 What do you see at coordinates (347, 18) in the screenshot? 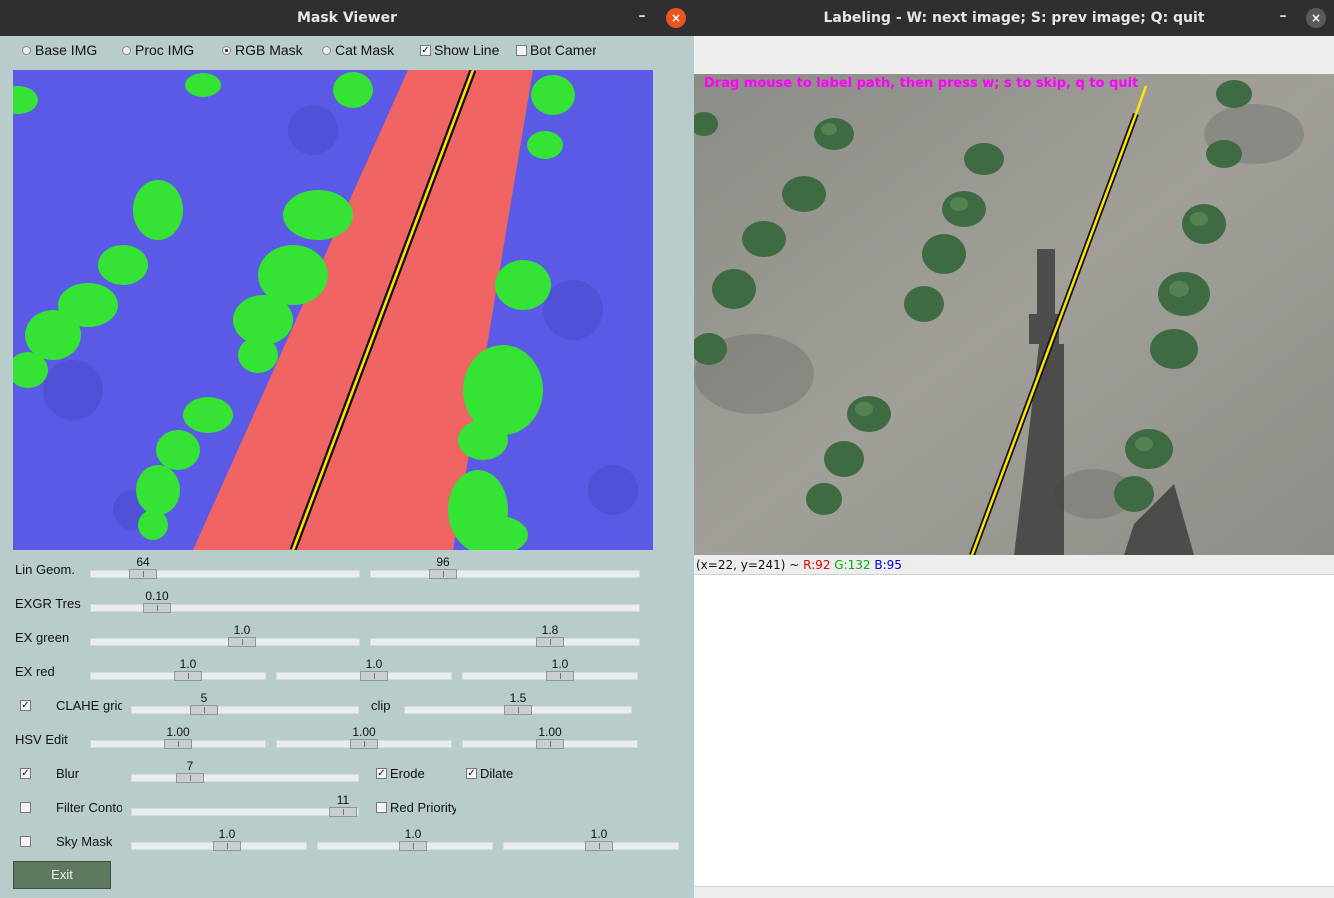
I see `mask-viewer-titlebar: Mask Viewer – ×` at bounding box center [347, 18].